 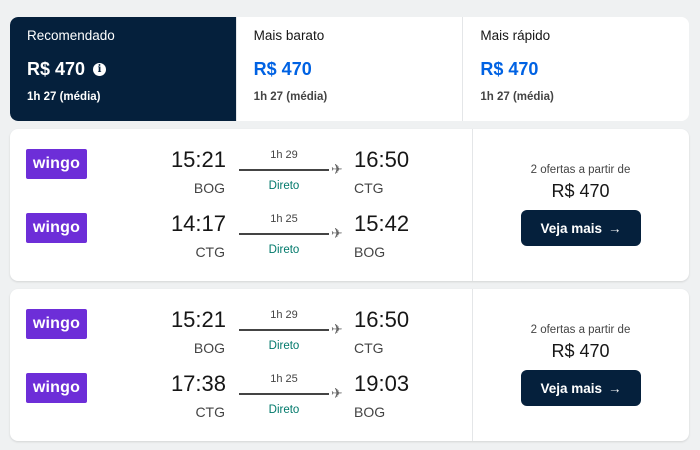 What do you see at coordinates (198, 223) in the screenshot?
I see `departure-time: 14:17` at bounding box center [198, 223].